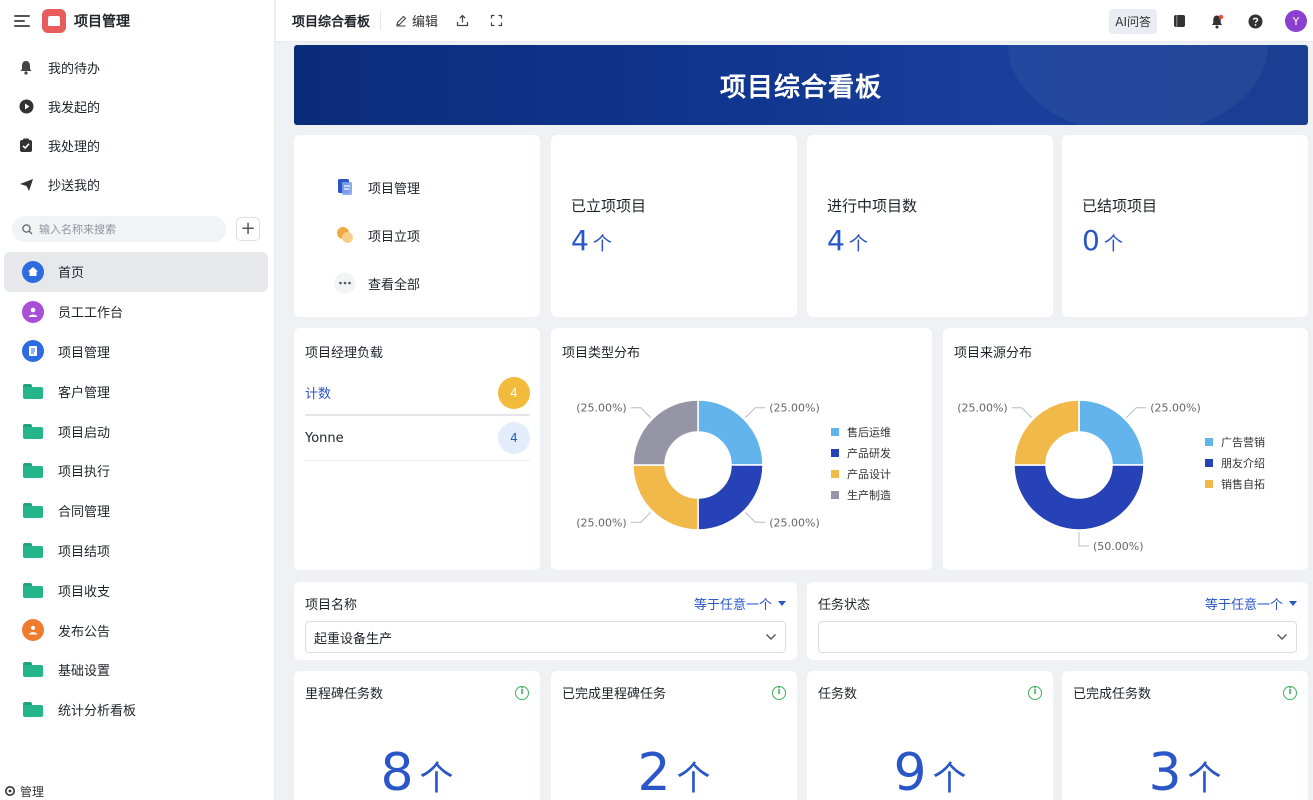 Image resolution: width=1313 pixels, height=800 pixels. What do you see at coordinates (1217, 21) in the screenshot?
I see `notification-icon` at bounding box center [1217, 21].